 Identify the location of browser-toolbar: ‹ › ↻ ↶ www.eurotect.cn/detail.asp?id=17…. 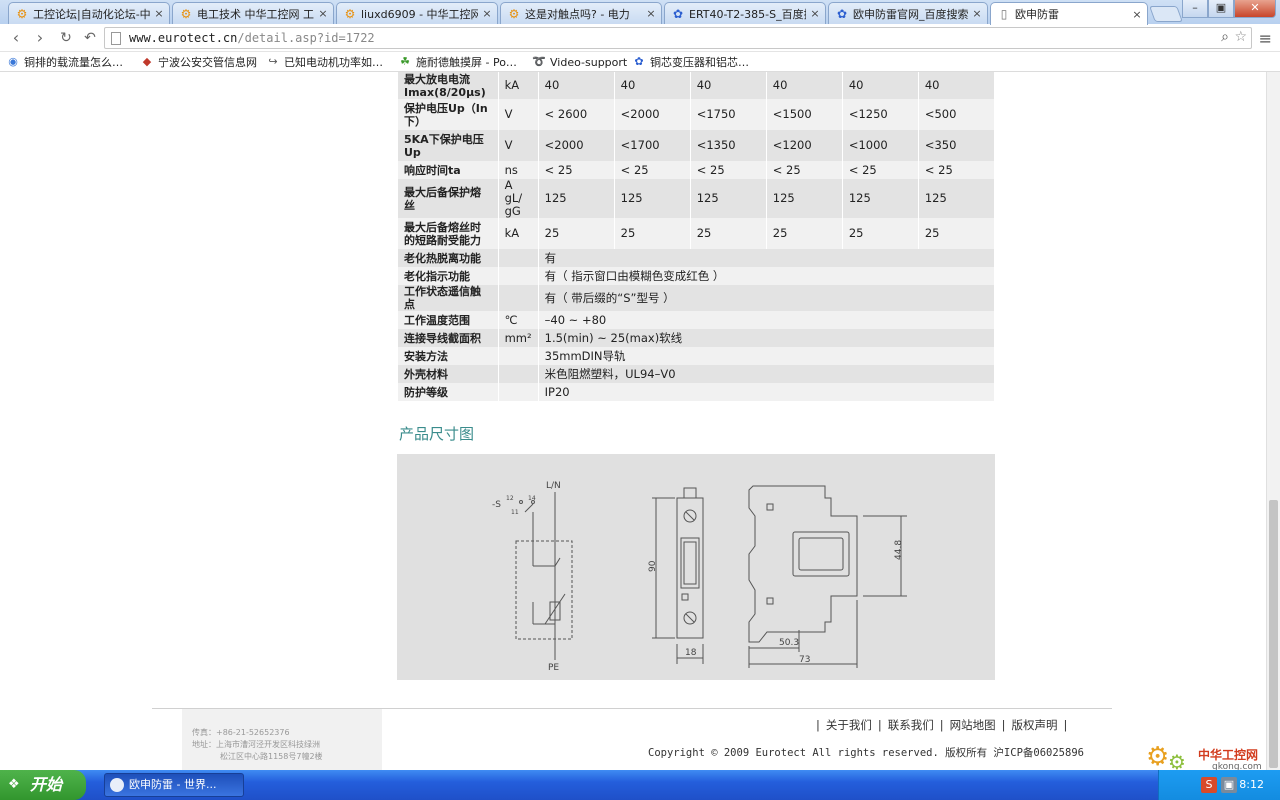
(640, 38).